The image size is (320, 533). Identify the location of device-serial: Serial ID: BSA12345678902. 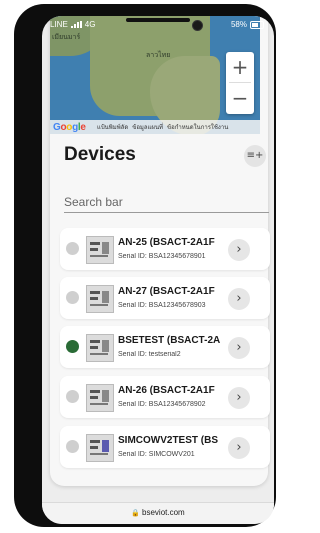
(162, 404).